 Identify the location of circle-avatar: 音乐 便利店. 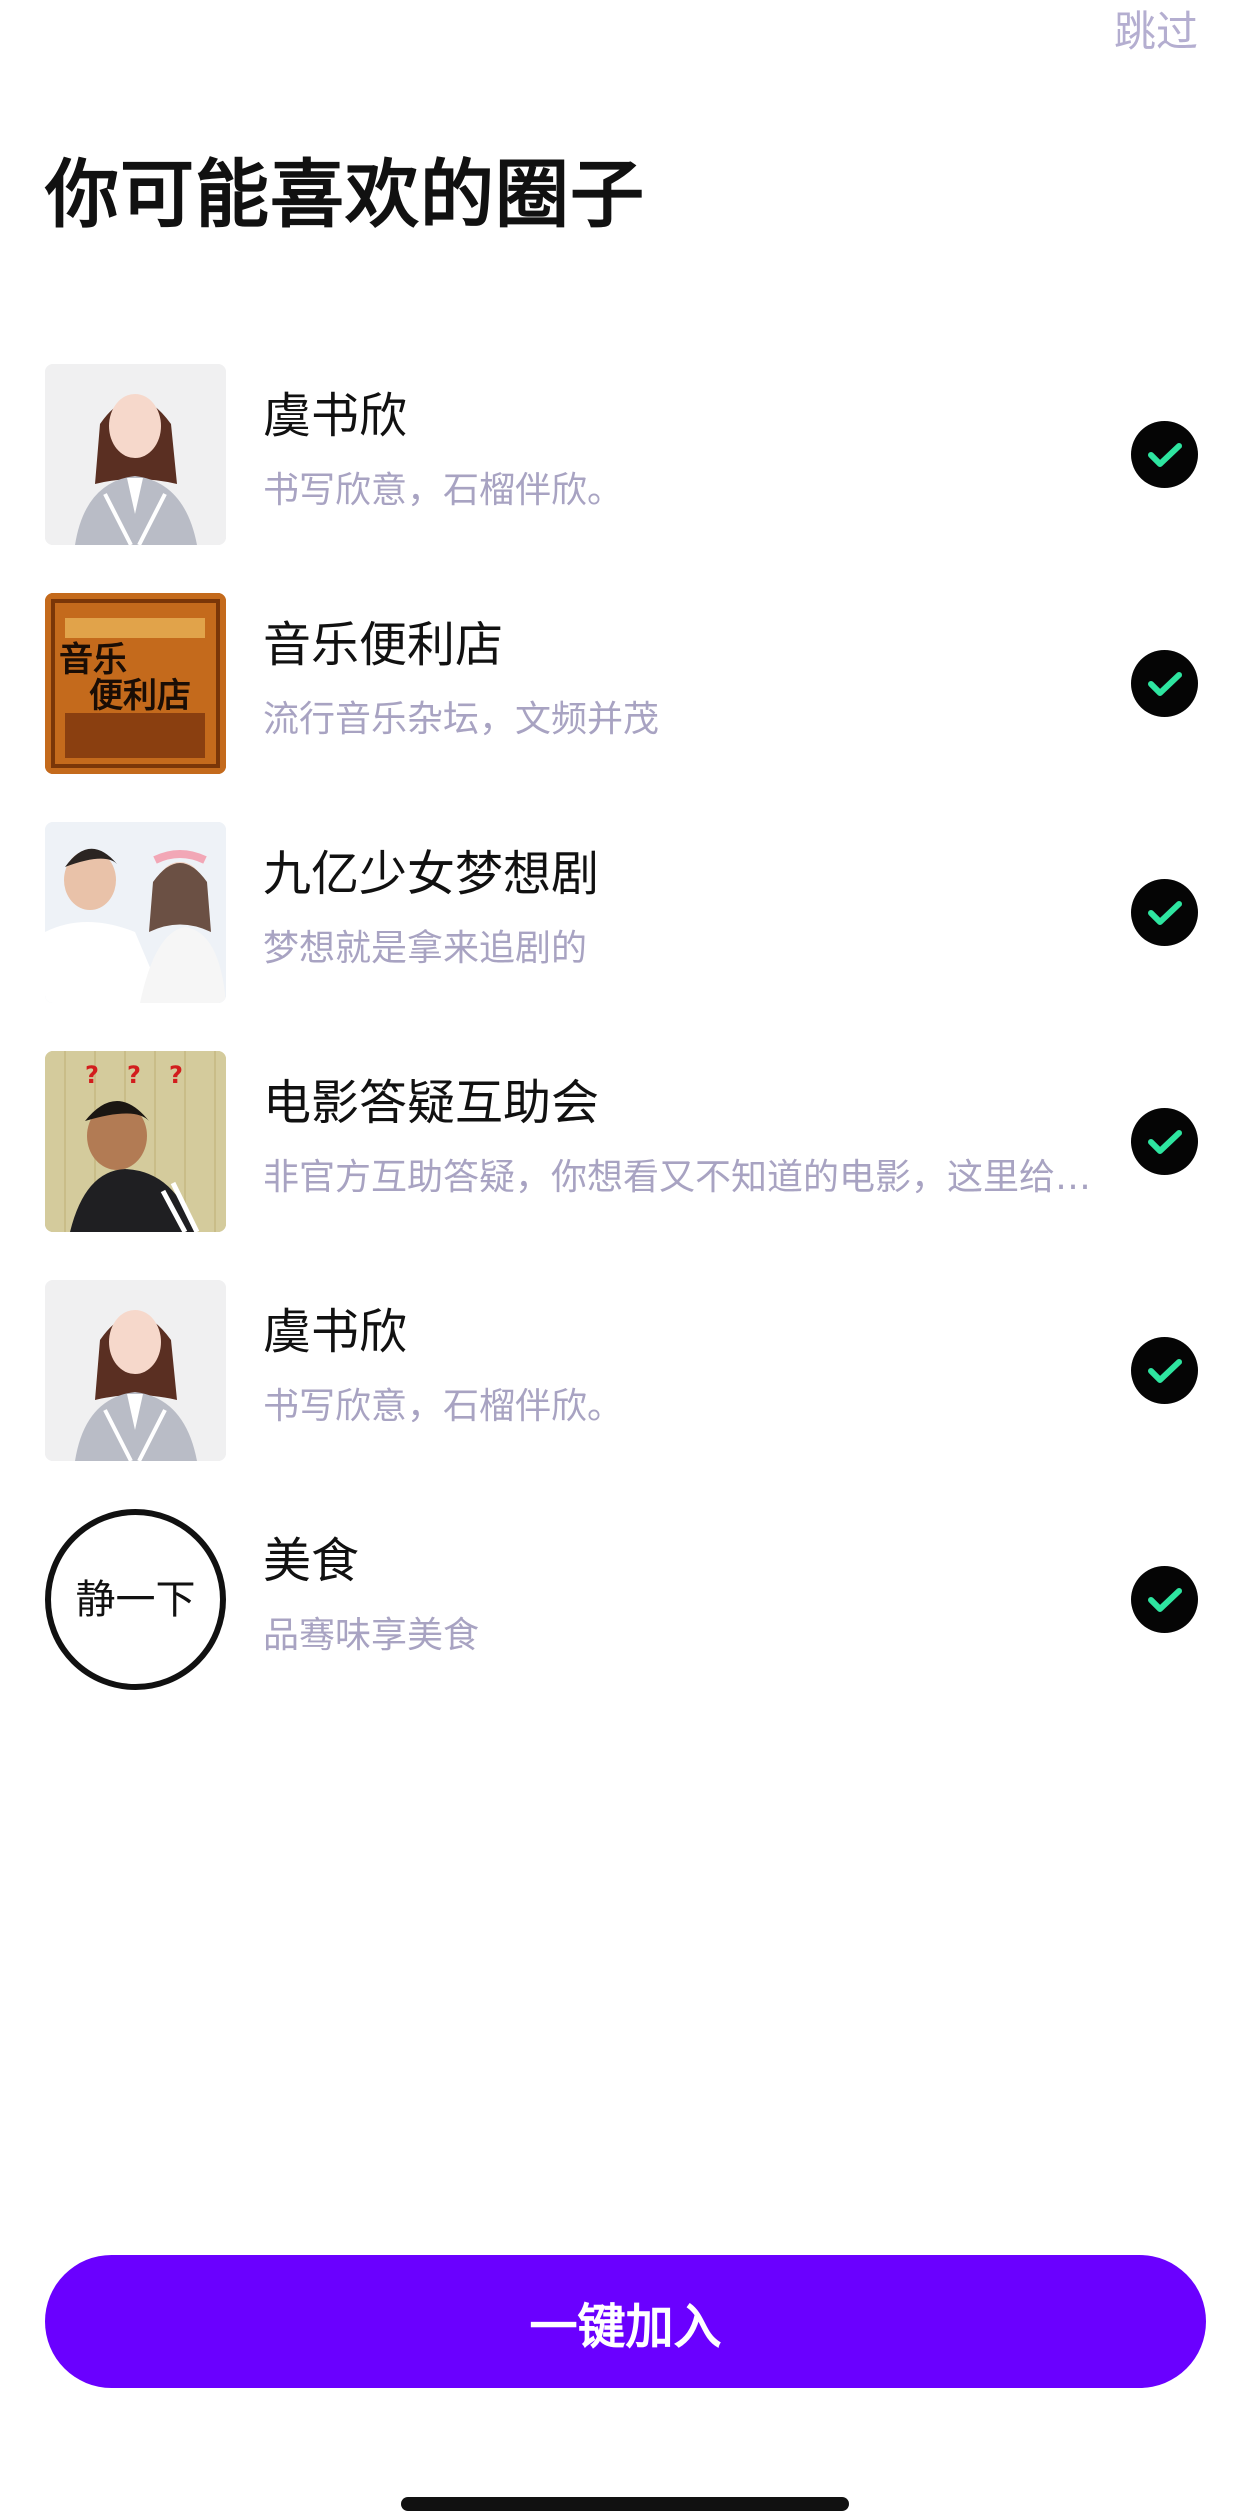
(135, 683).